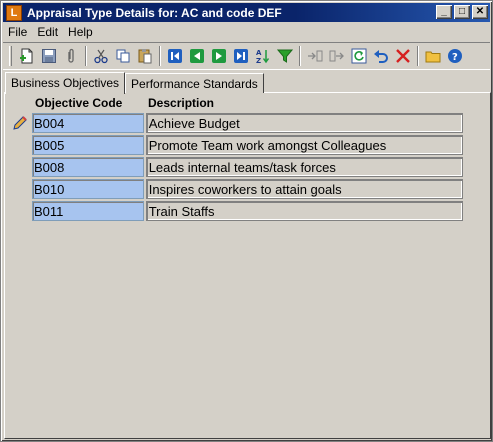 The height and width of the screenshot is (442, 493). I want to click on objective-code-cell: B004, so click(87, 123).